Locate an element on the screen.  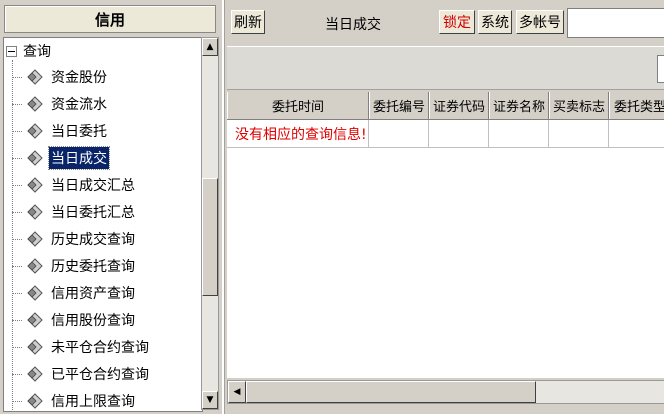
page-title: 当日成交 is located at coordinates (353, 25).